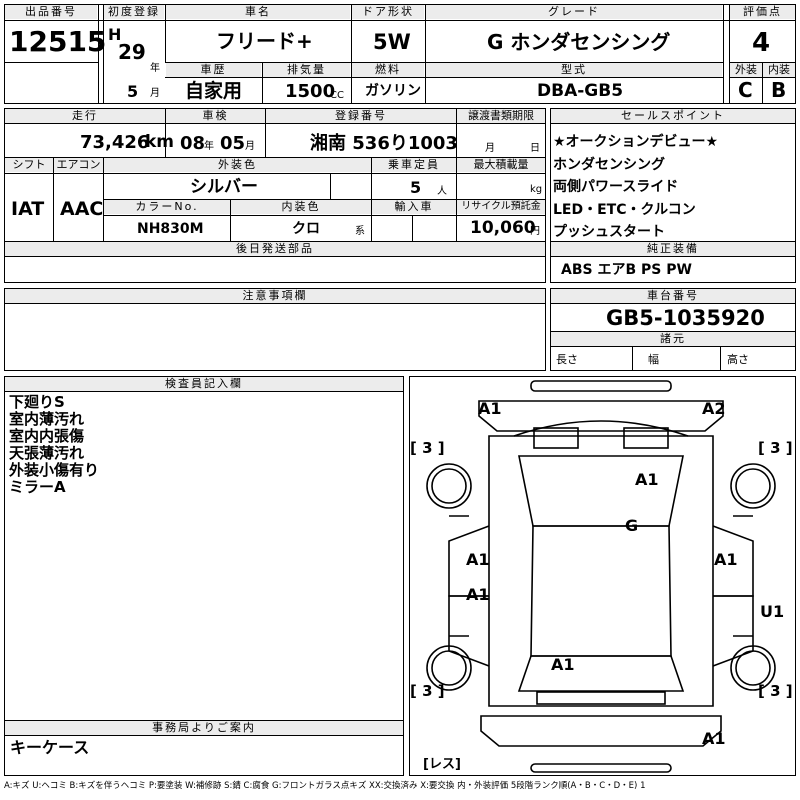  I want to click on ac: AAC, so click(82, 209).